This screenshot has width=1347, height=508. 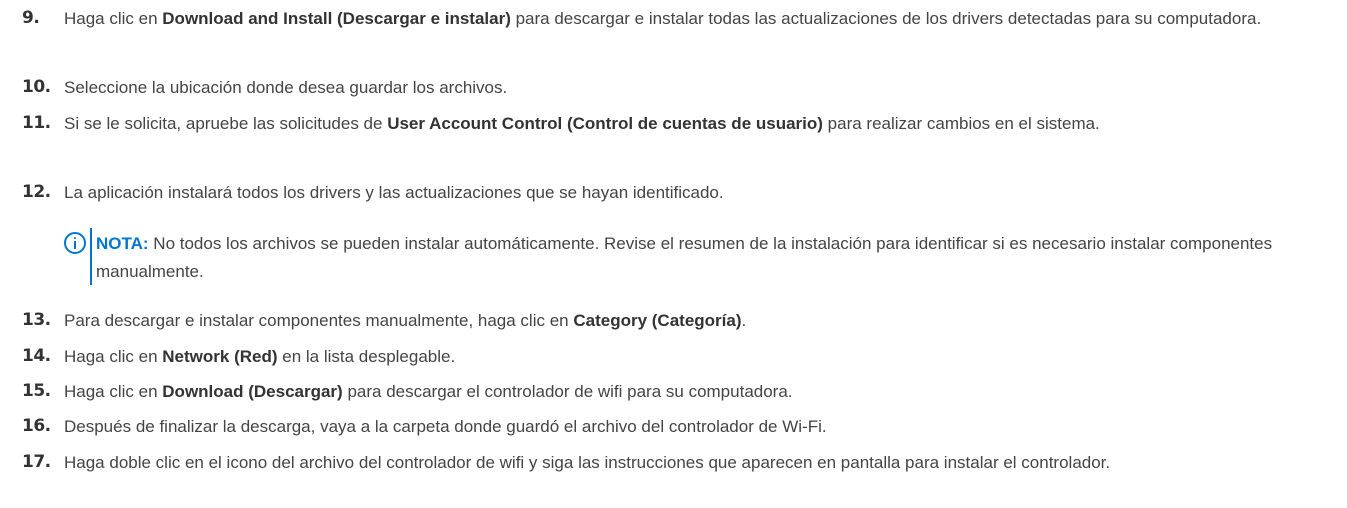 What do you see at coordinates (36, 192) in the screenshot?
I see `step-number: 12.` at bounding box center [36, 192].